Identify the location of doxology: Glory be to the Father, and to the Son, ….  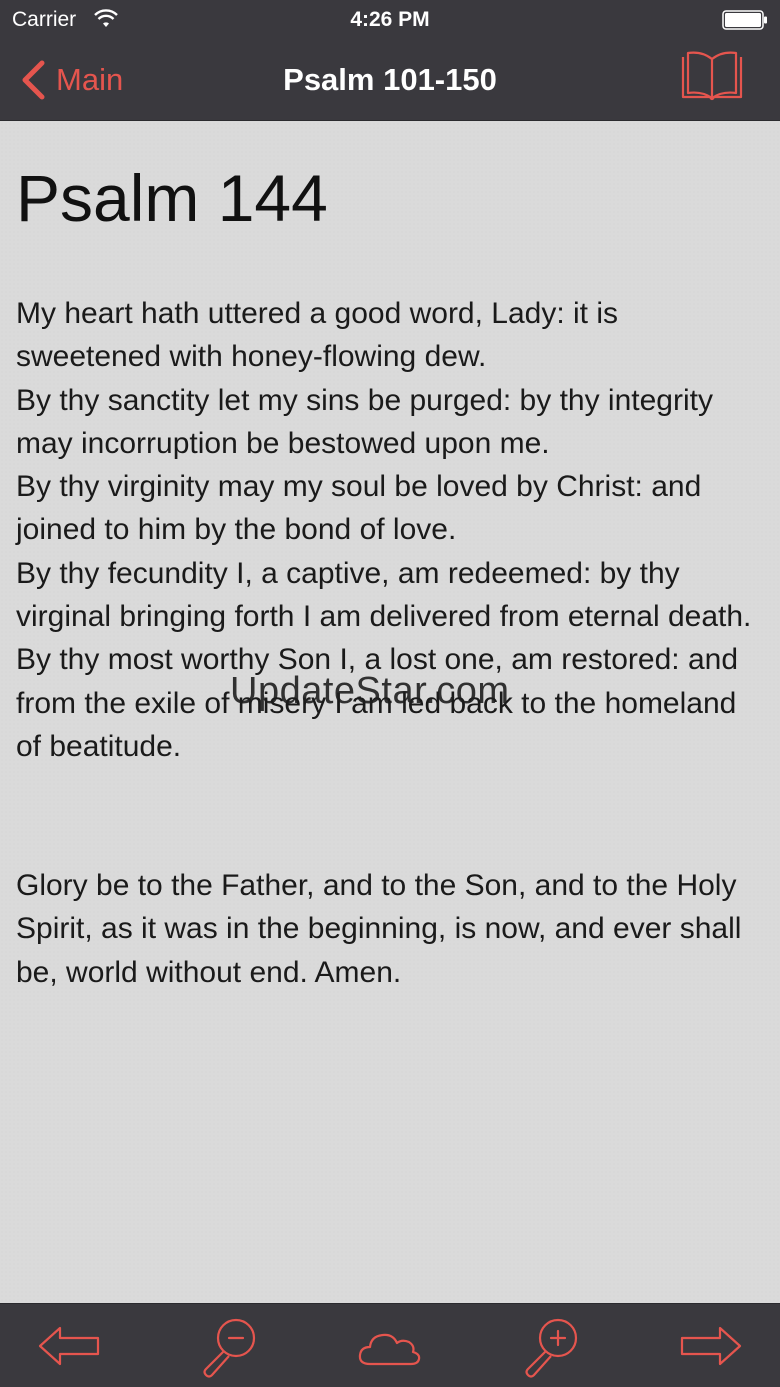
(379, 929).